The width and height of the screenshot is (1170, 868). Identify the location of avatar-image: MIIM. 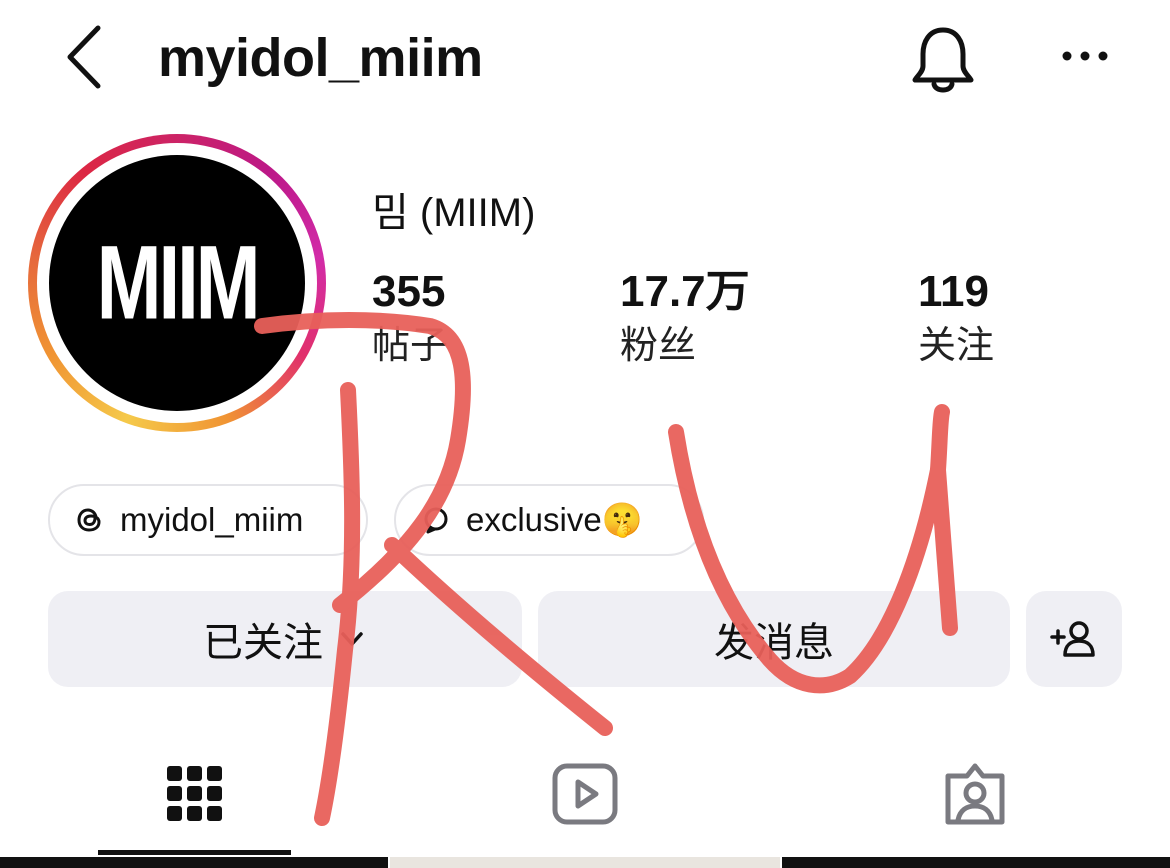
(177, 283).